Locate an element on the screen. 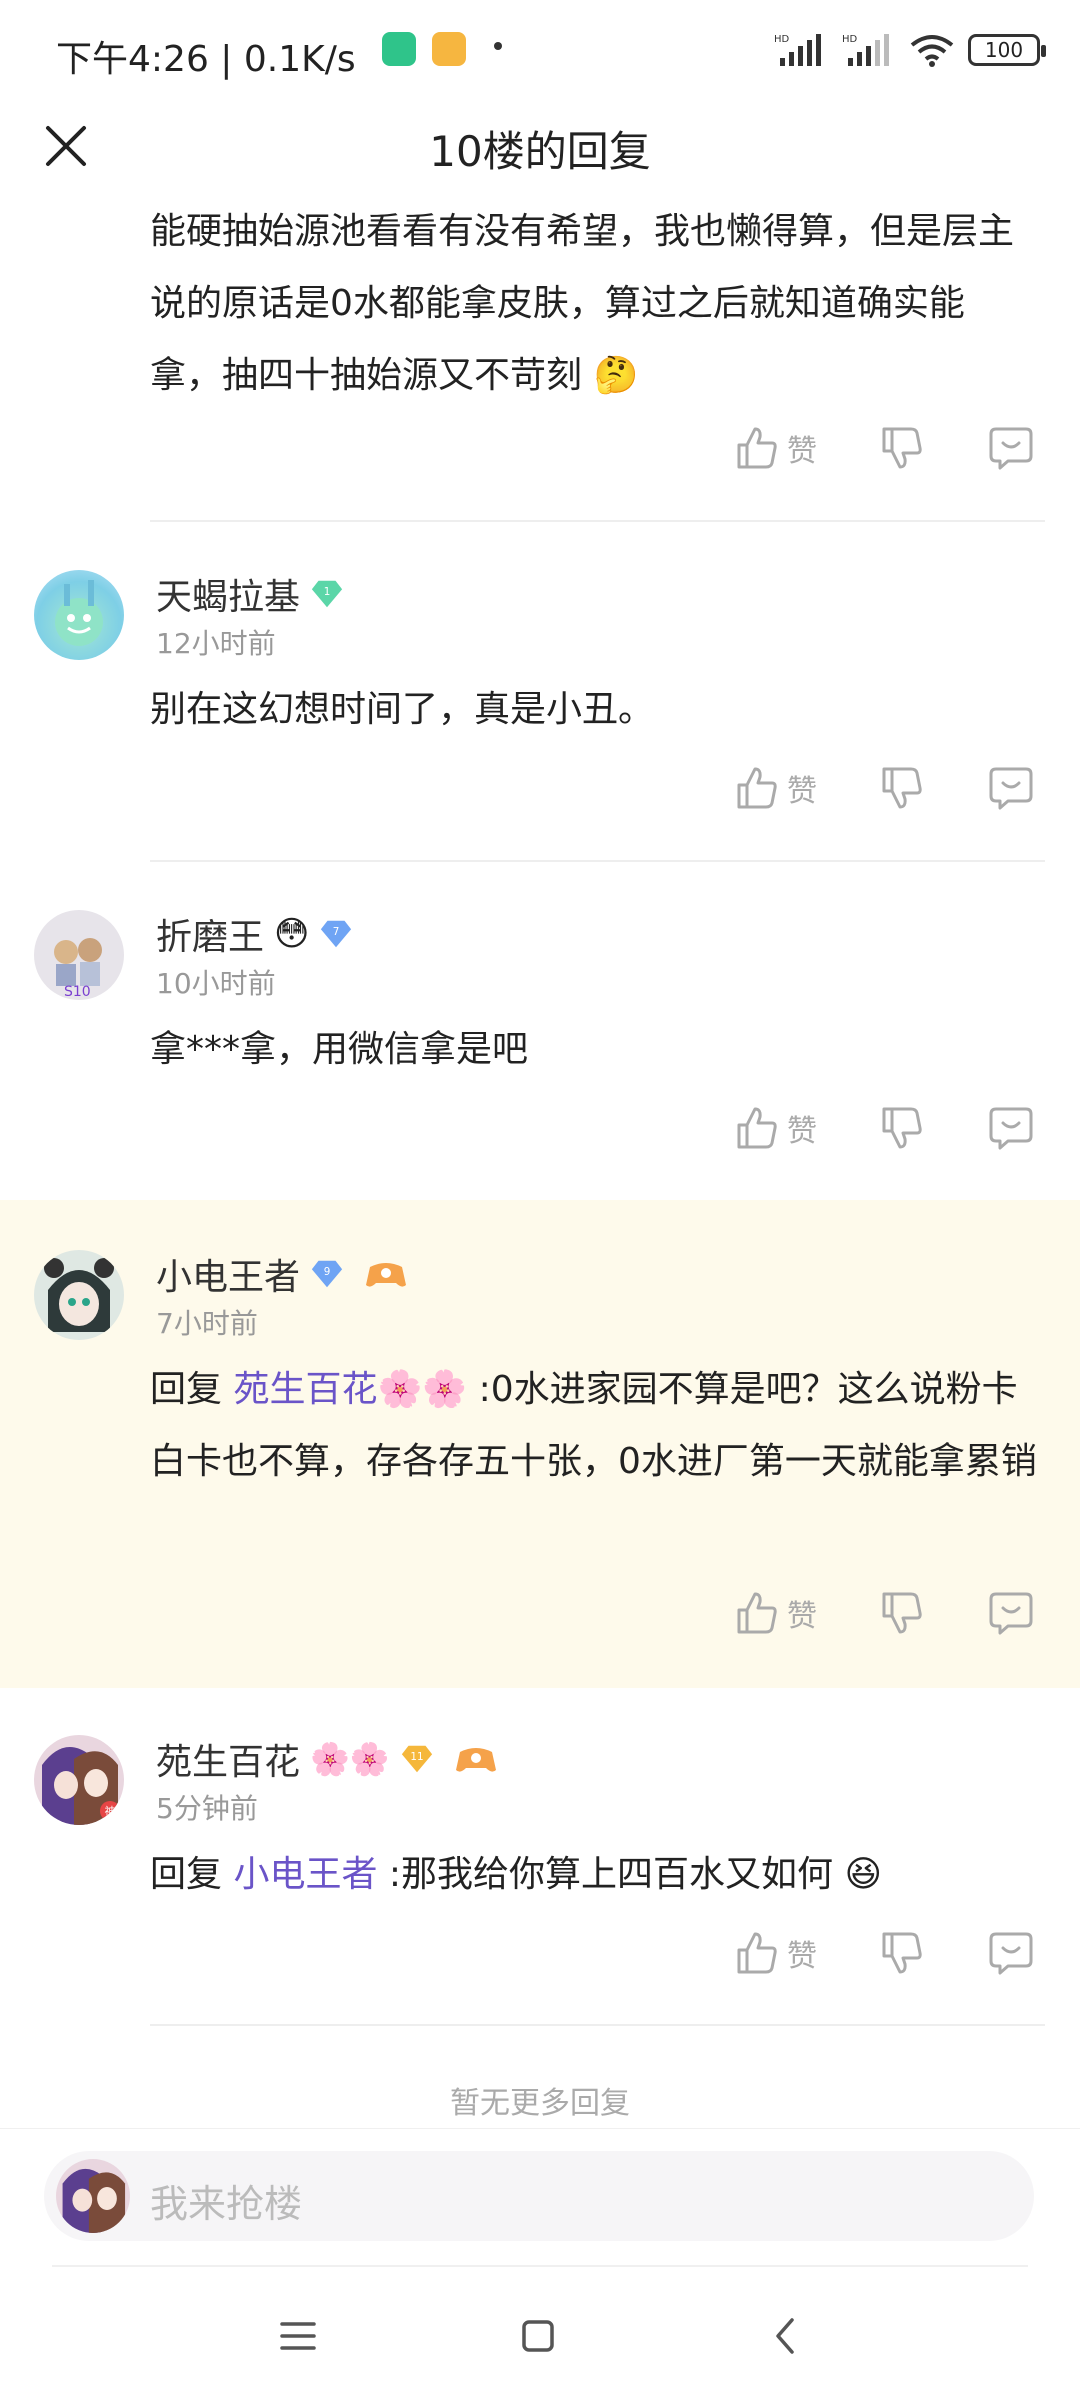 The image size is (1080, 2400). comment-input-bar: 我来抢楼 is located at coordinates (540, 2198).